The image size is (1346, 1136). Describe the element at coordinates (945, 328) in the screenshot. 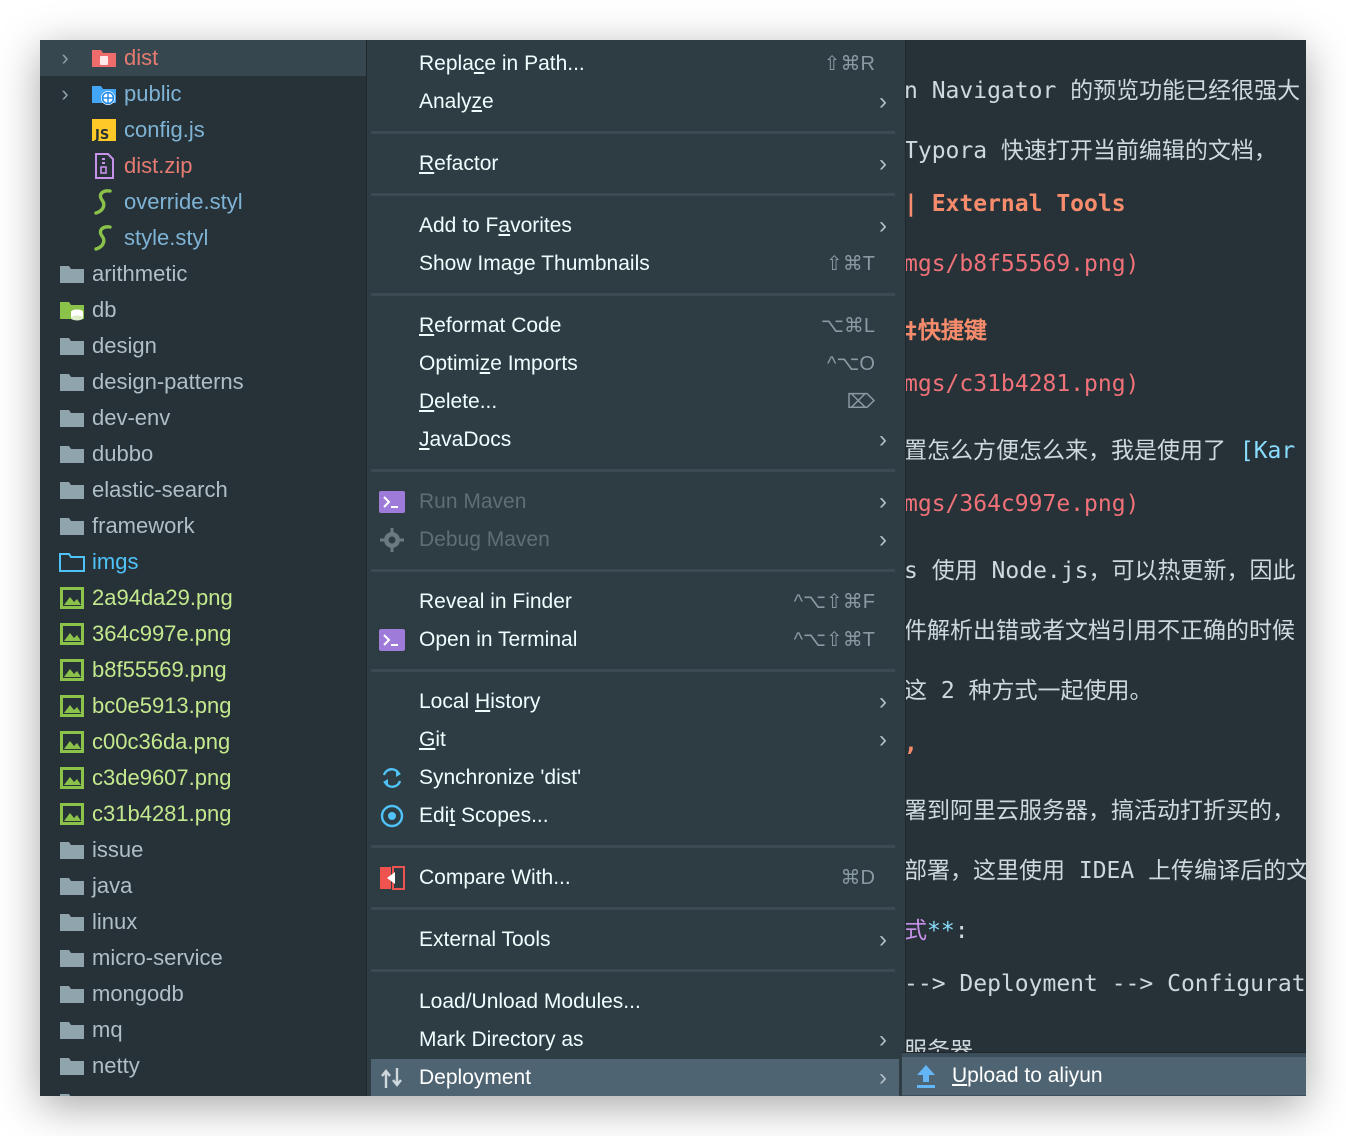

I see `editor-line: ‡快捷键` at that location.